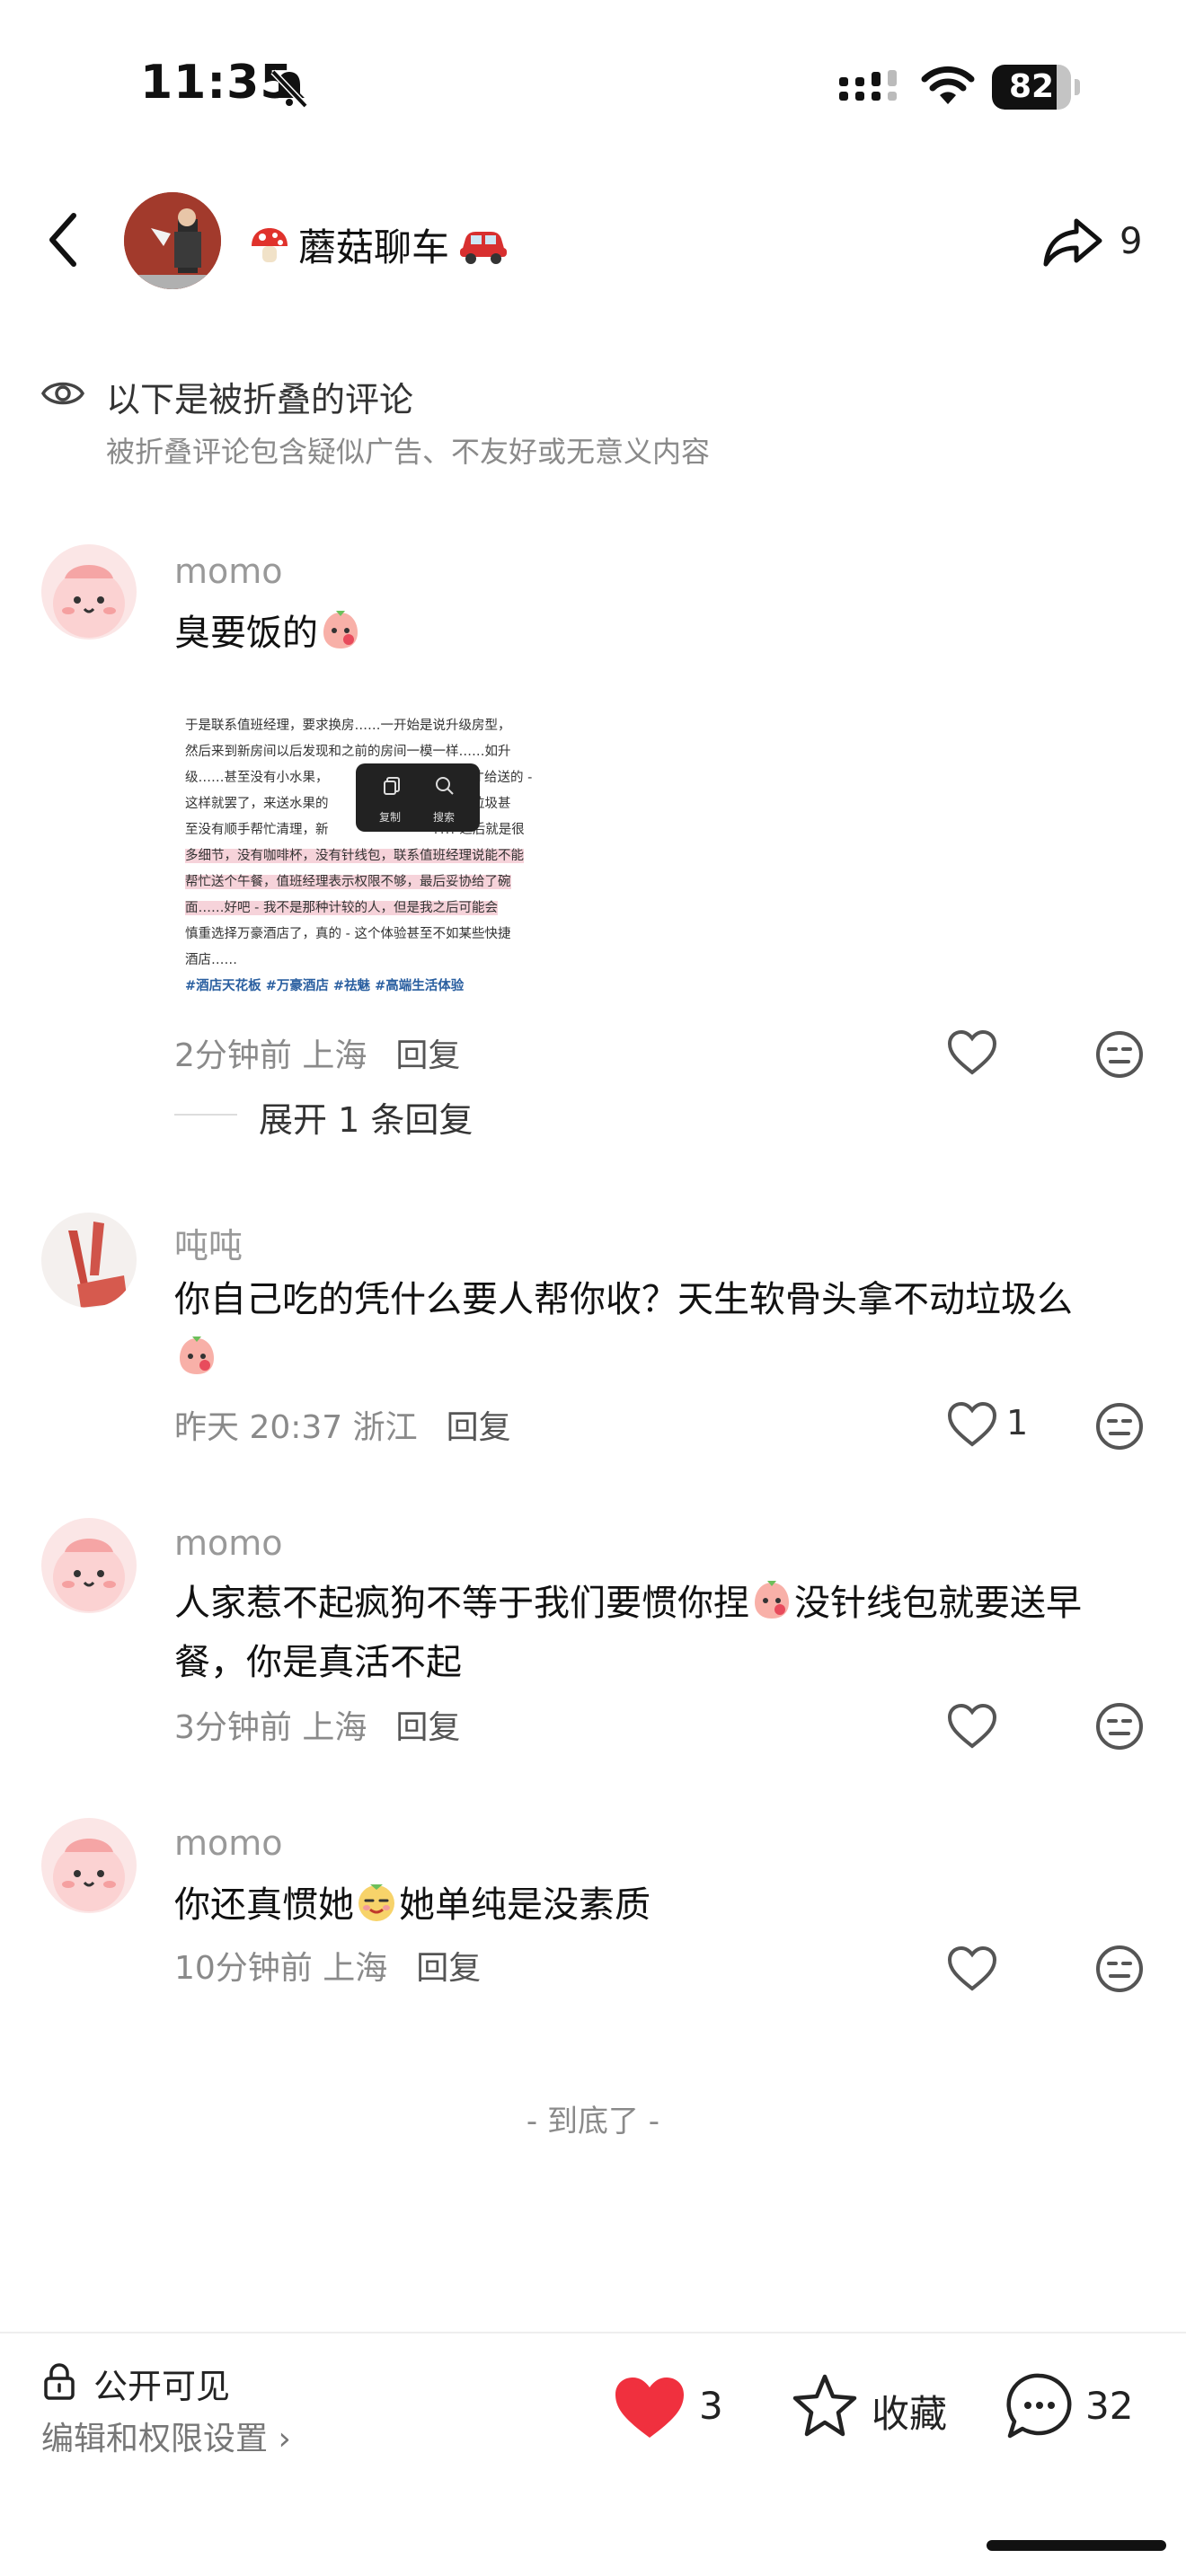  I want to click on cellular-signal-icon, so click(868, 85).